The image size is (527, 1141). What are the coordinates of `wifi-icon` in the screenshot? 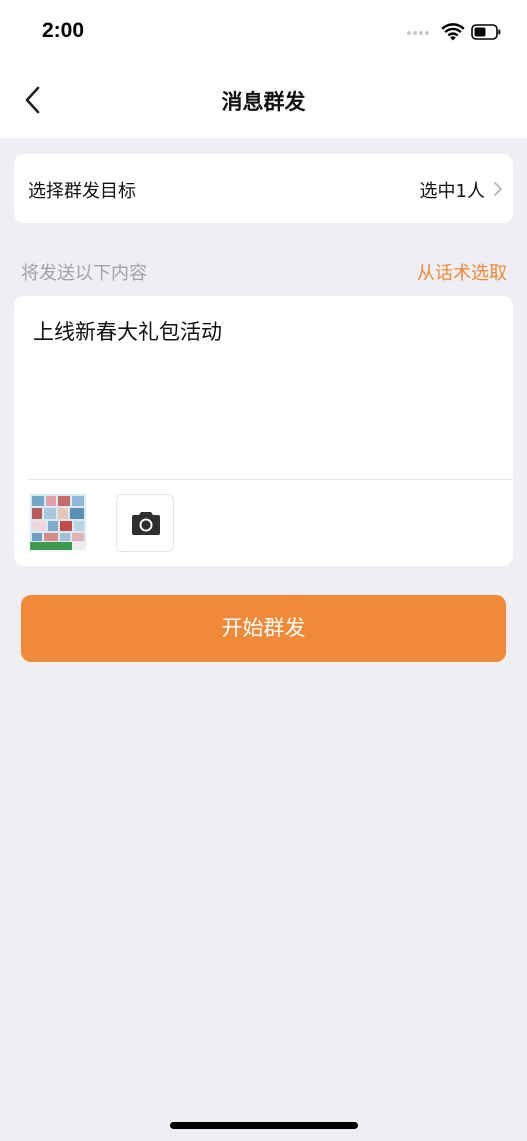 It's located at (453, 32).